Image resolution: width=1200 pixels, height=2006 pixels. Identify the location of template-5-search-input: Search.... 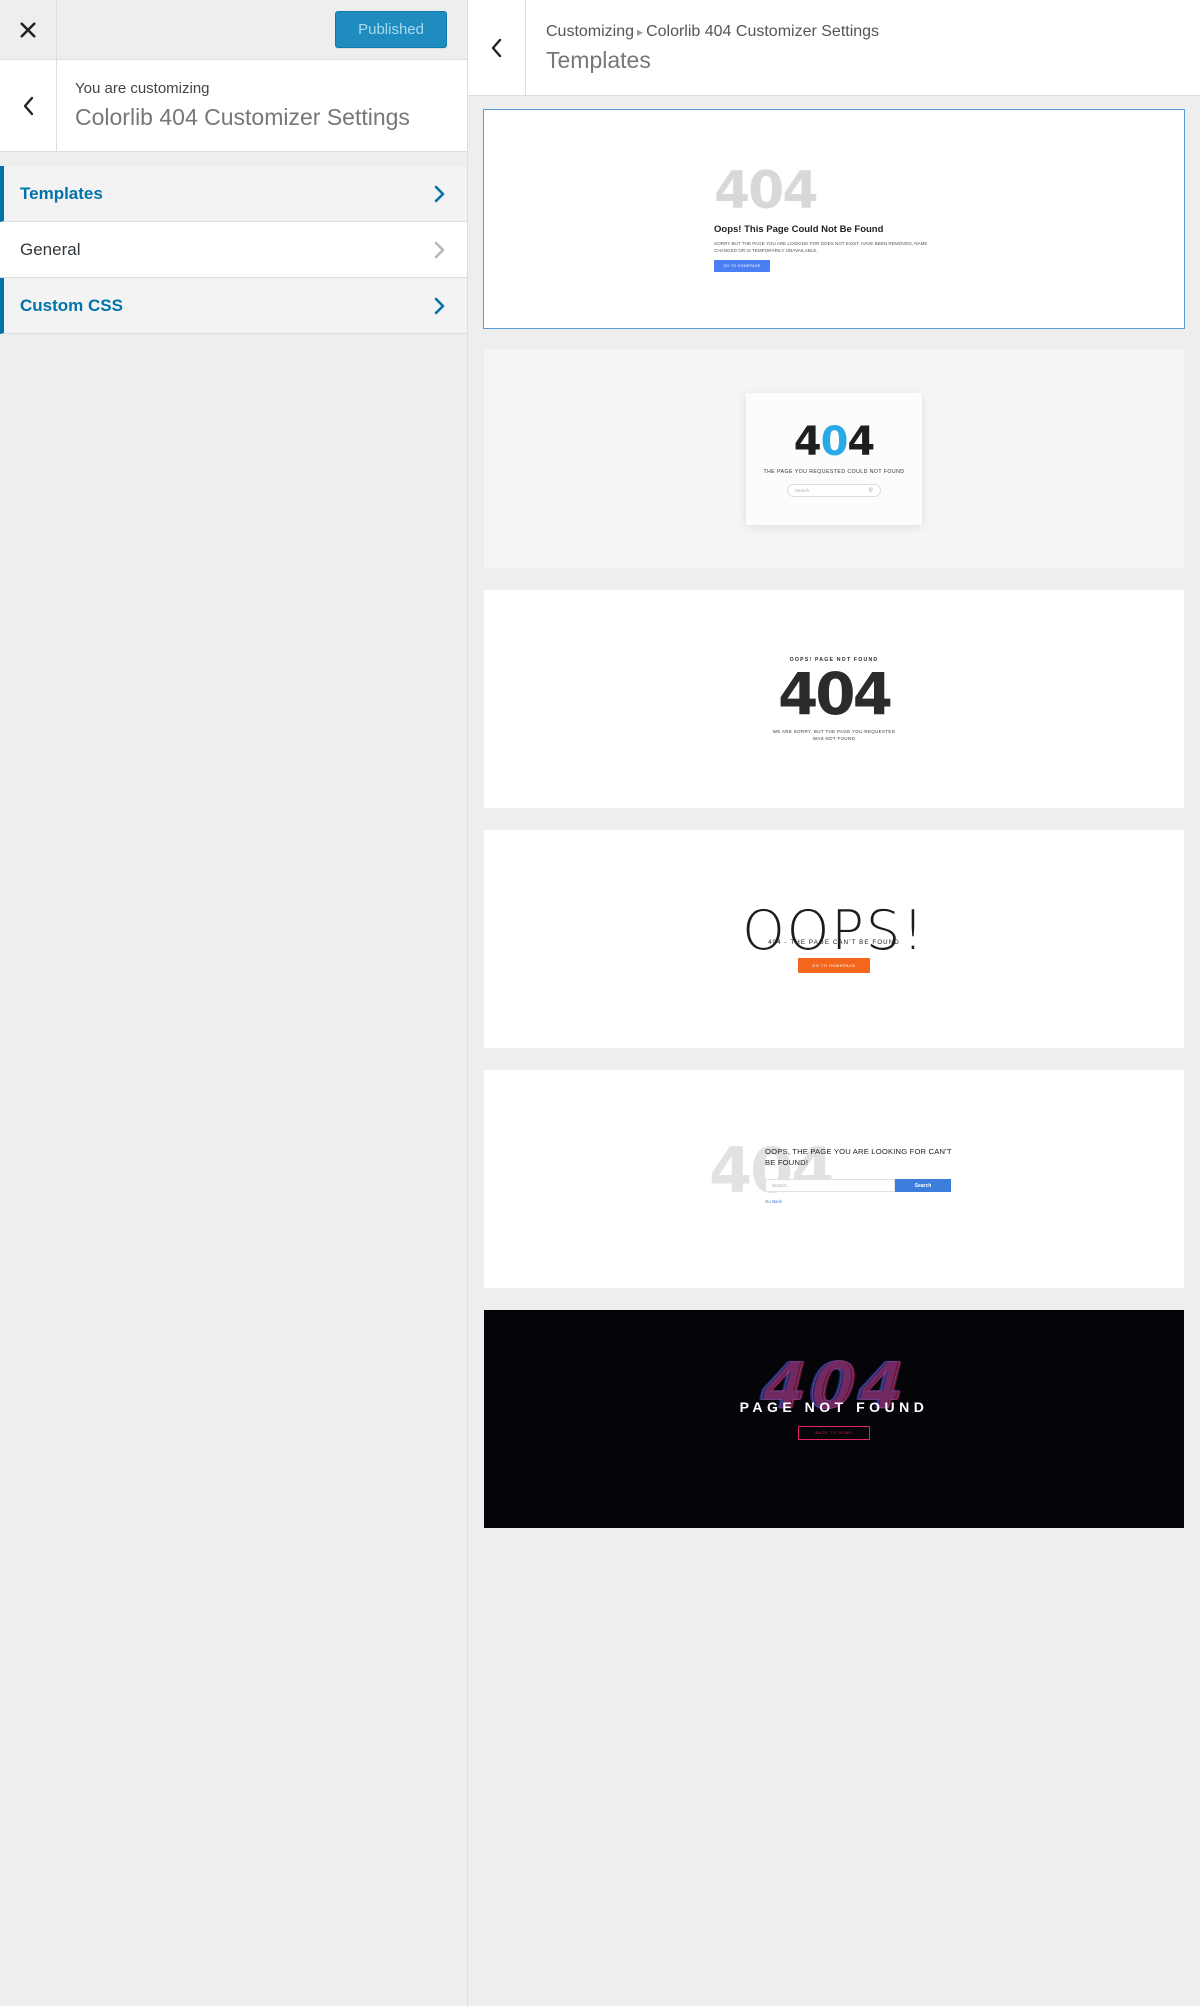
(830, 1185).